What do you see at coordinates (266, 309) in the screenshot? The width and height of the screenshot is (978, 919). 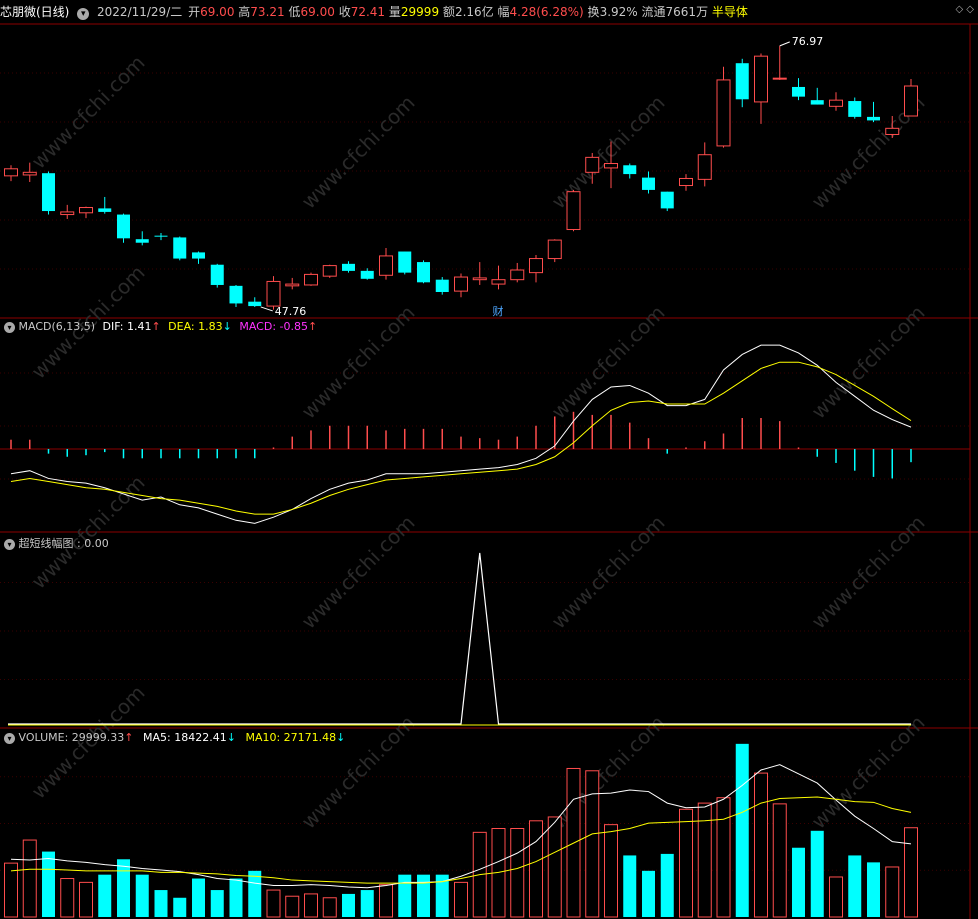 I see `min-pointer-line` at bounding box center [266, 309].